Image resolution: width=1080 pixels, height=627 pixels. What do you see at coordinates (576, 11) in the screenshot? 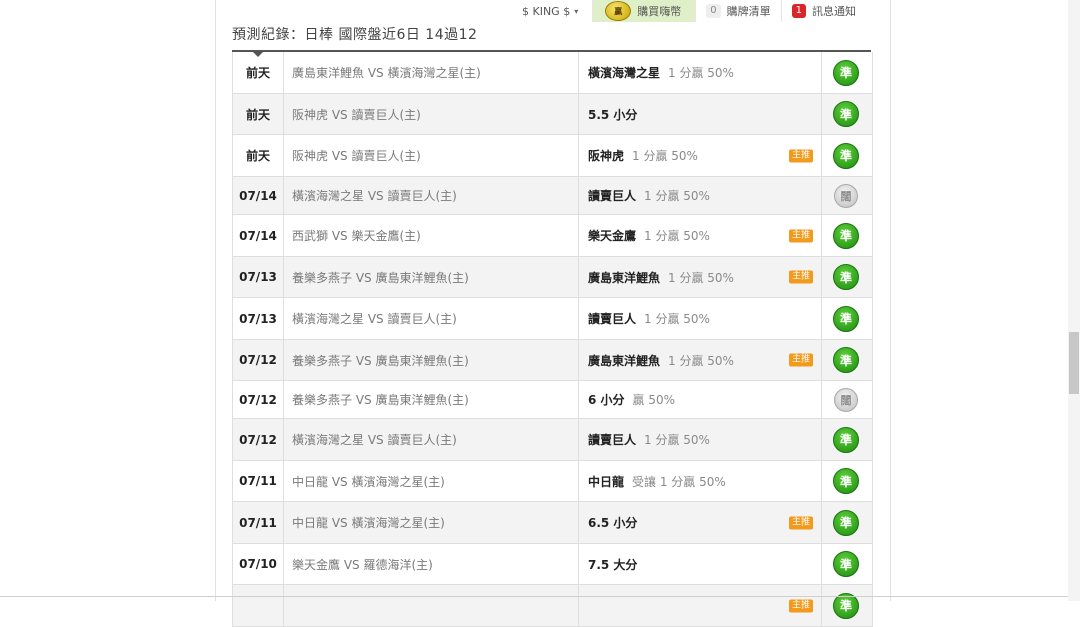
I see `chevron-down-icon: ▾` at bounding box center [576, 11].